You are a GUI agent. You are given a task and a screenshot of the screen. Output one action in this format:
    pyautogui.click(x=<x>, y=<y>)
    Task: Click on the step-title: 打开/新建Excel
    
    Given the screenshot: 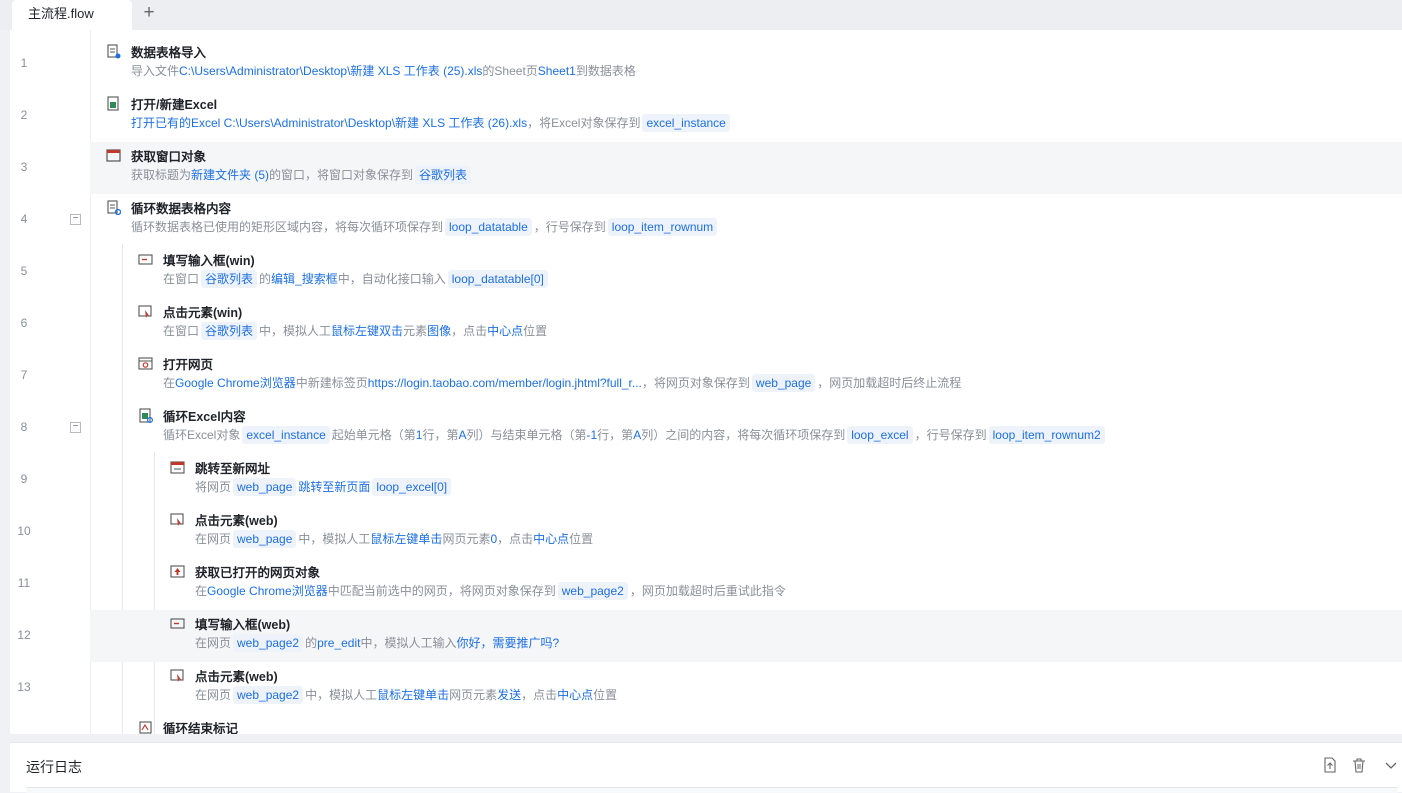 What is the action you would take?
    pyautogui.click(x=174, y=105)
    